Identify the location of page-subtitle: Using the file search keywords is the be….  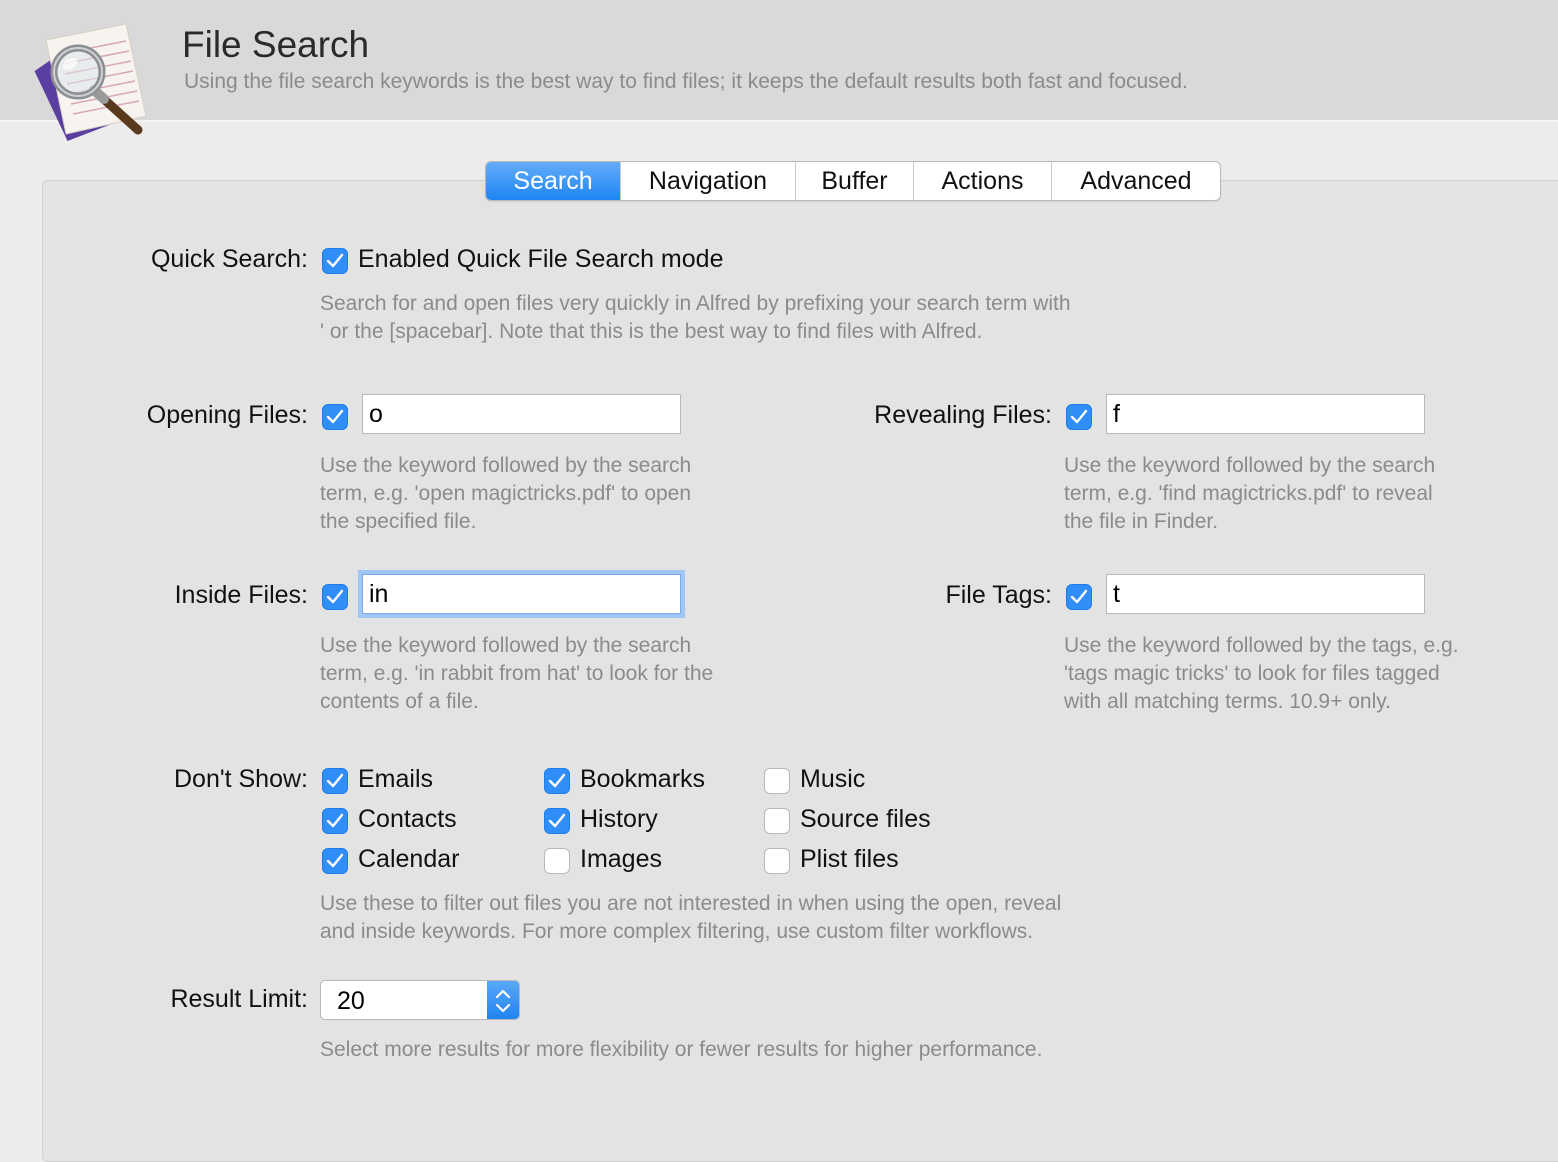
(686, 81).